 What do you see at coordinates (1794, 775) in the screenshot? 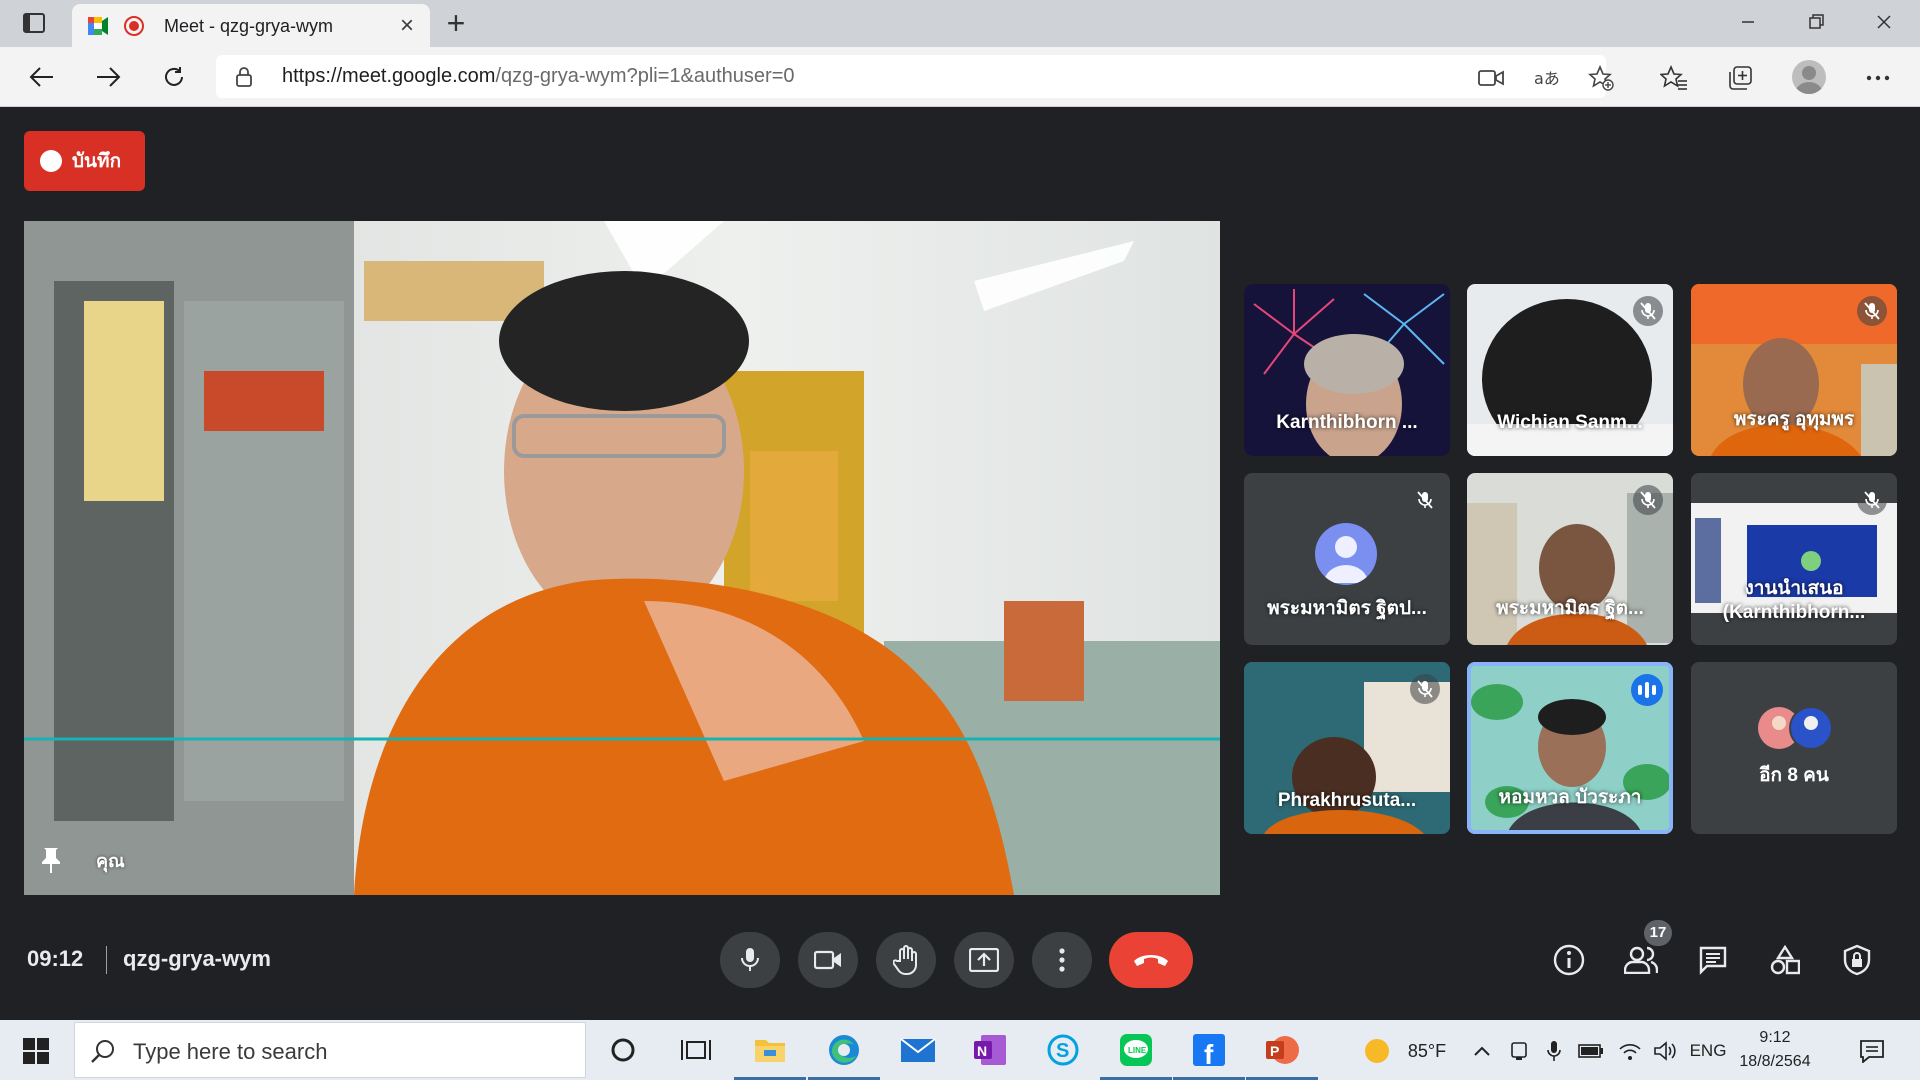
I see `more-participants-label: อีก 8 คน` at bounding box center [1794, 775].